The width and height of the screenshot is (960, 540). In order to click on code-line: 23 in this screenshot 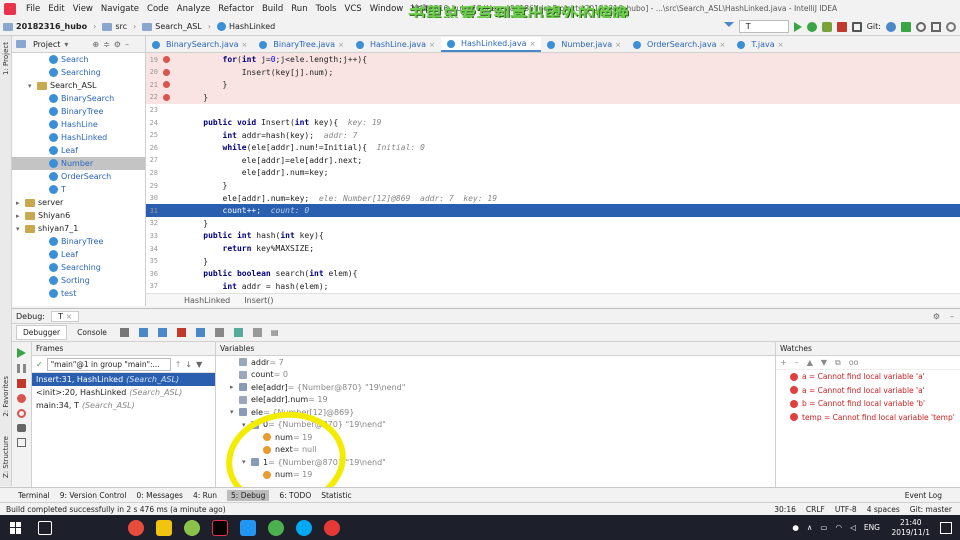, I will do `click(553, 109)`.